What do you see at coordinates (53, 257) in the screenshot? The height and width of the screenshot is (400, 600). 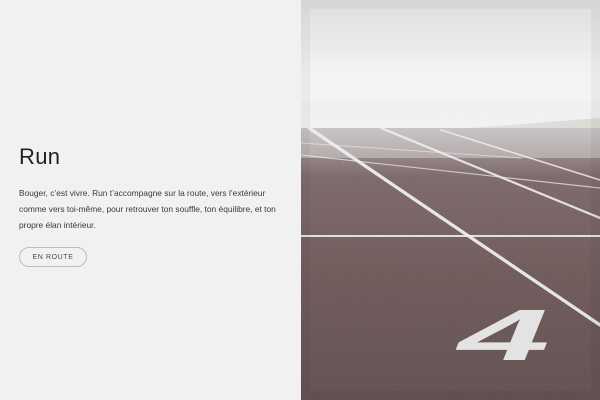 I see `en-route-button: EN ROUTE` at bounding box center [53, 257].